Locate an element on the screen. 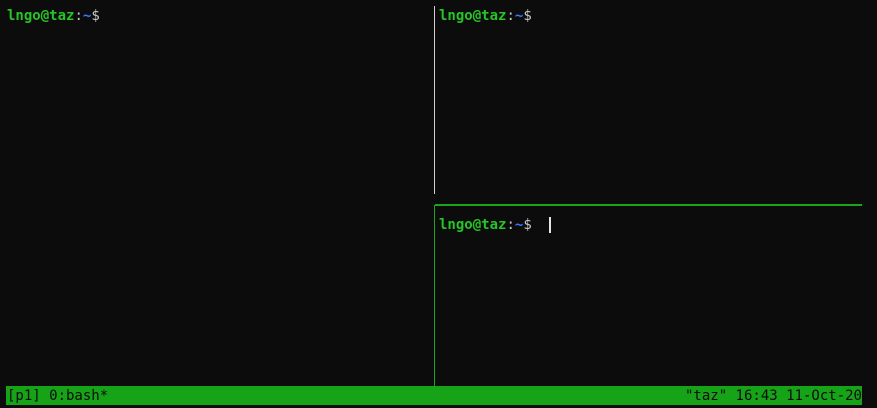  text-cursor is located at coordinates (550, 225).